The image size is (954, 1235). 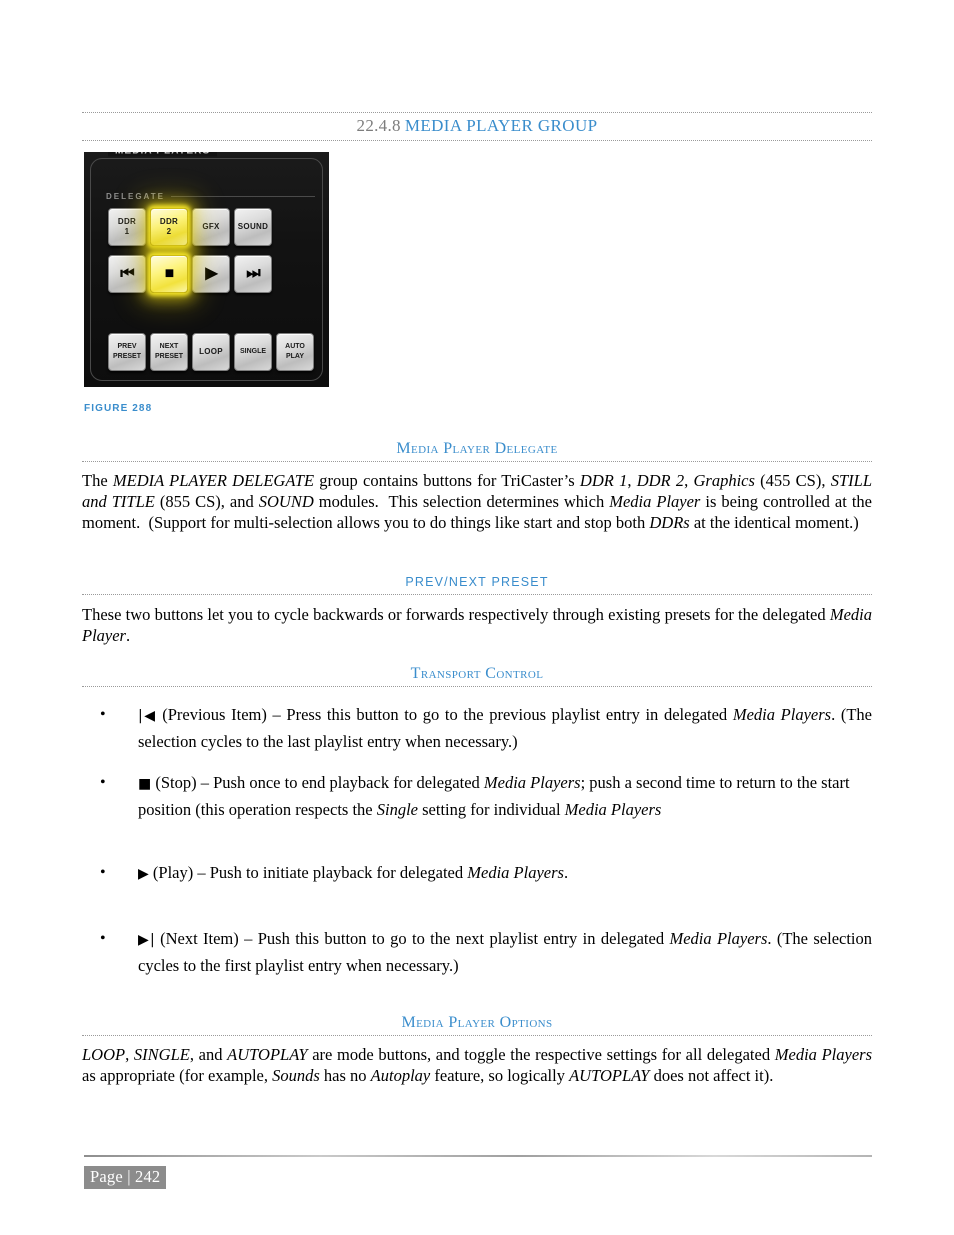 I want to click on heading-transport-control: Transport Control, so click(x=477, y=676).